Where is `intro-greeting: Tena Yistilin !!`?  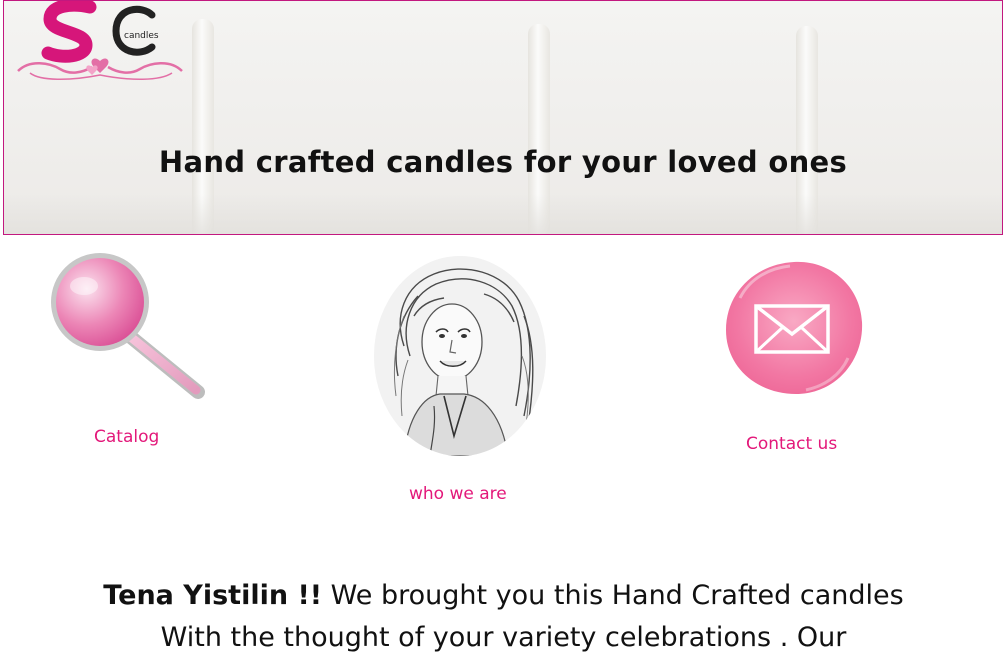 intro-greeting: Tena Yistilin !! is located at coordinates (213, 595).